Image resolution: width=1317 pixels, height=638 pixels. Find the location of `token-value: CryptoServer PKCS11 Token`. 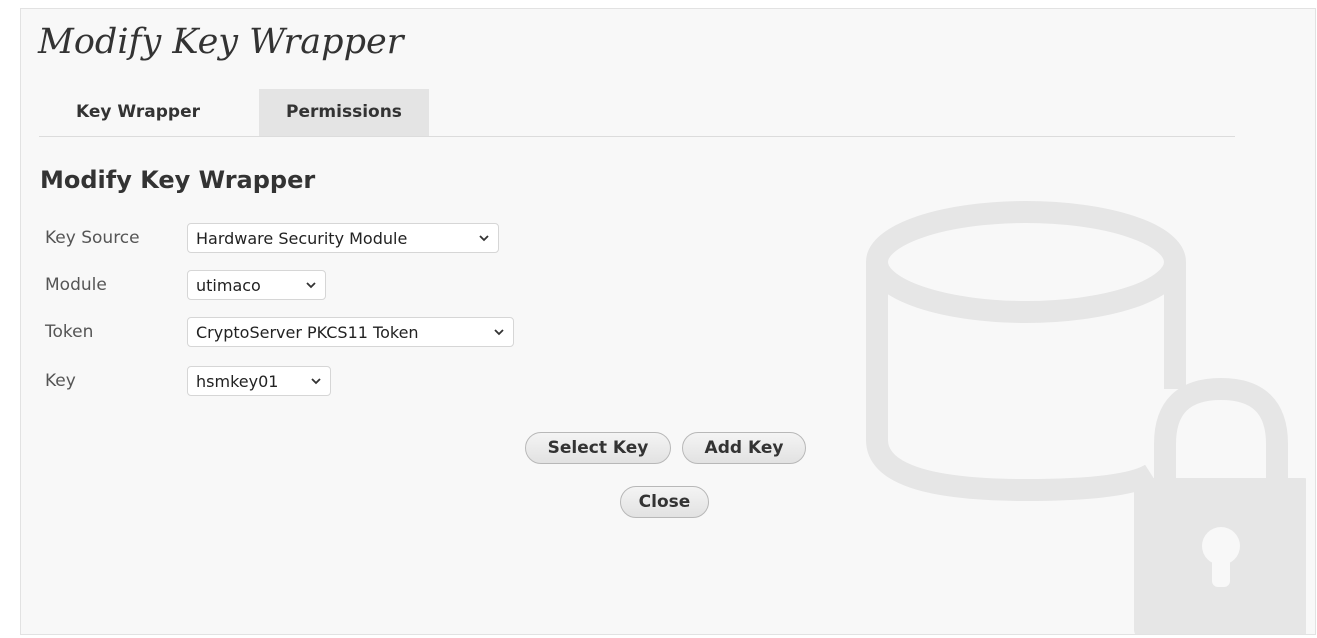

token-value: CryptoServer PKCS11 Token is located at coordinates (307, 332).